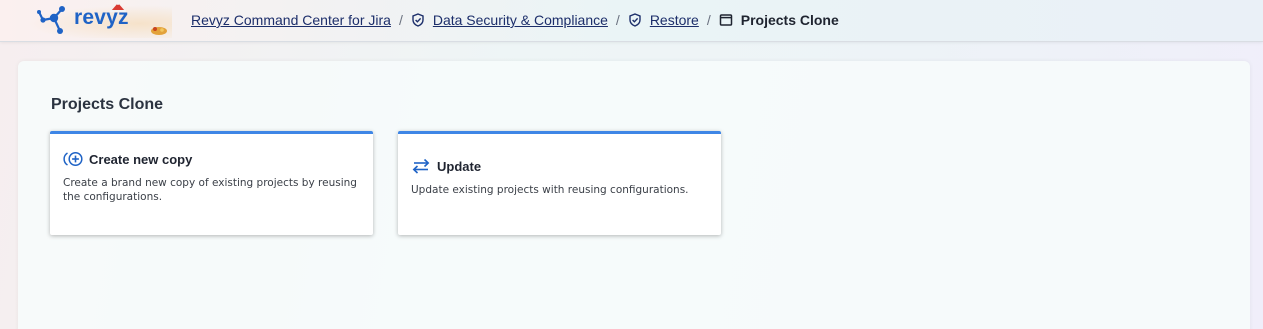 The image size is (1263, 329). I want to click on page-title: Projects Clone, so click(107, 104).